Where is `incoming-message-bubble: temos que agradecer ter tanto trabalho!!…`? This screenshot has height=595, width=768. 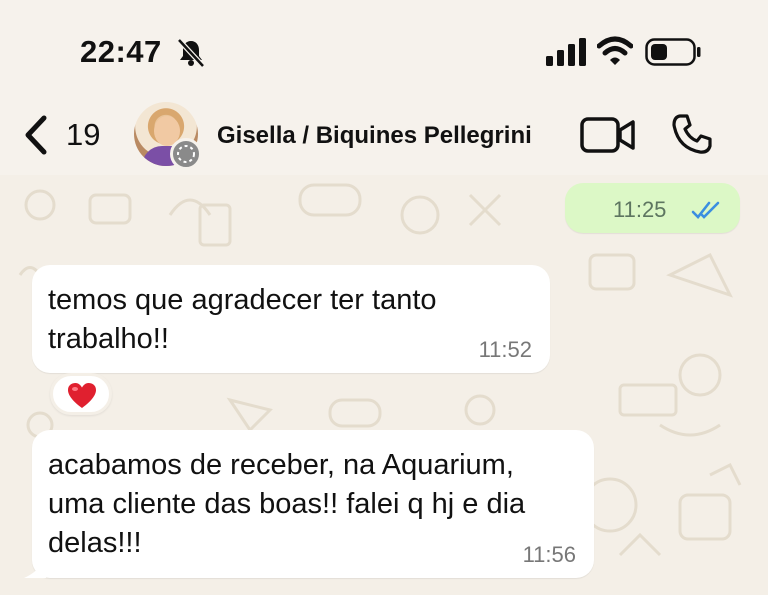
incoming-message-bubble: temos que agradecer ter tanto trabalho!!… is located at coordinates (291, 319).